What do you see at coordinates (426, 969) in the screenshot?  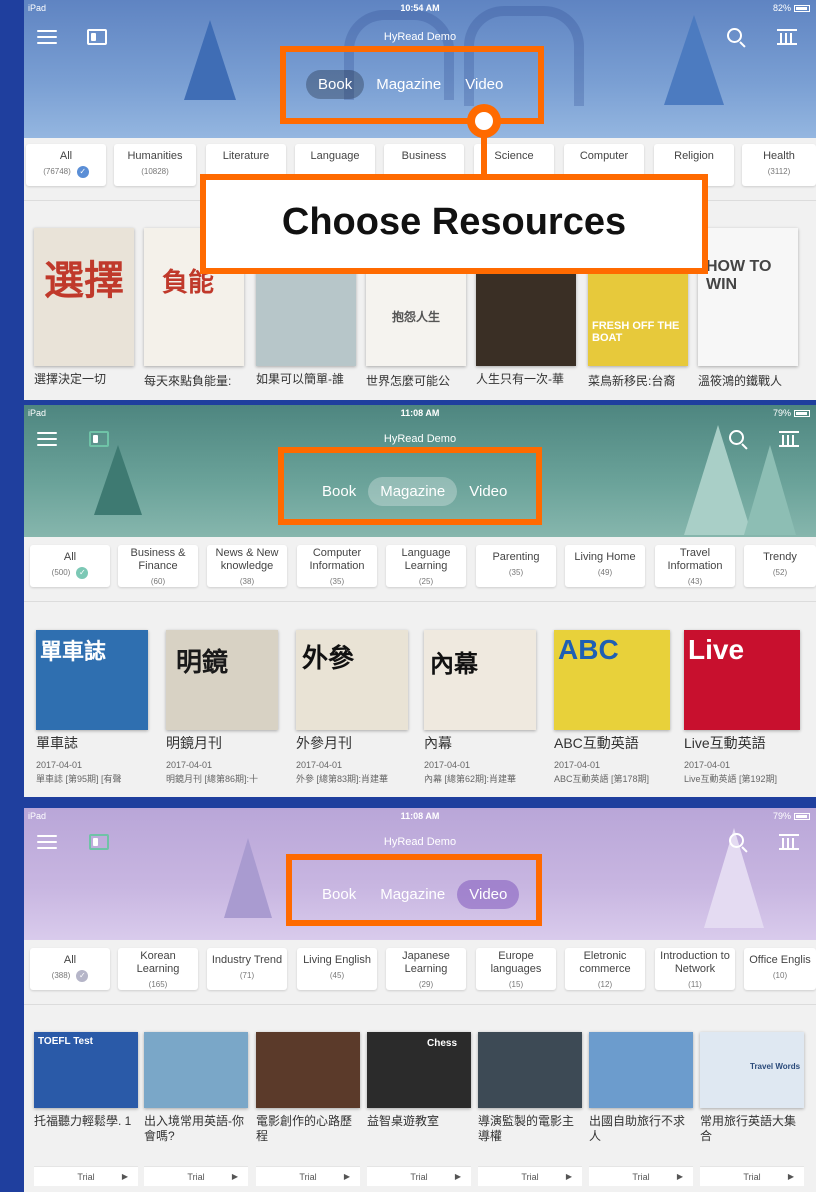 I see `category-chip-japanese-learning: Japanese Learning (29)` at bounding box center [426, 969].